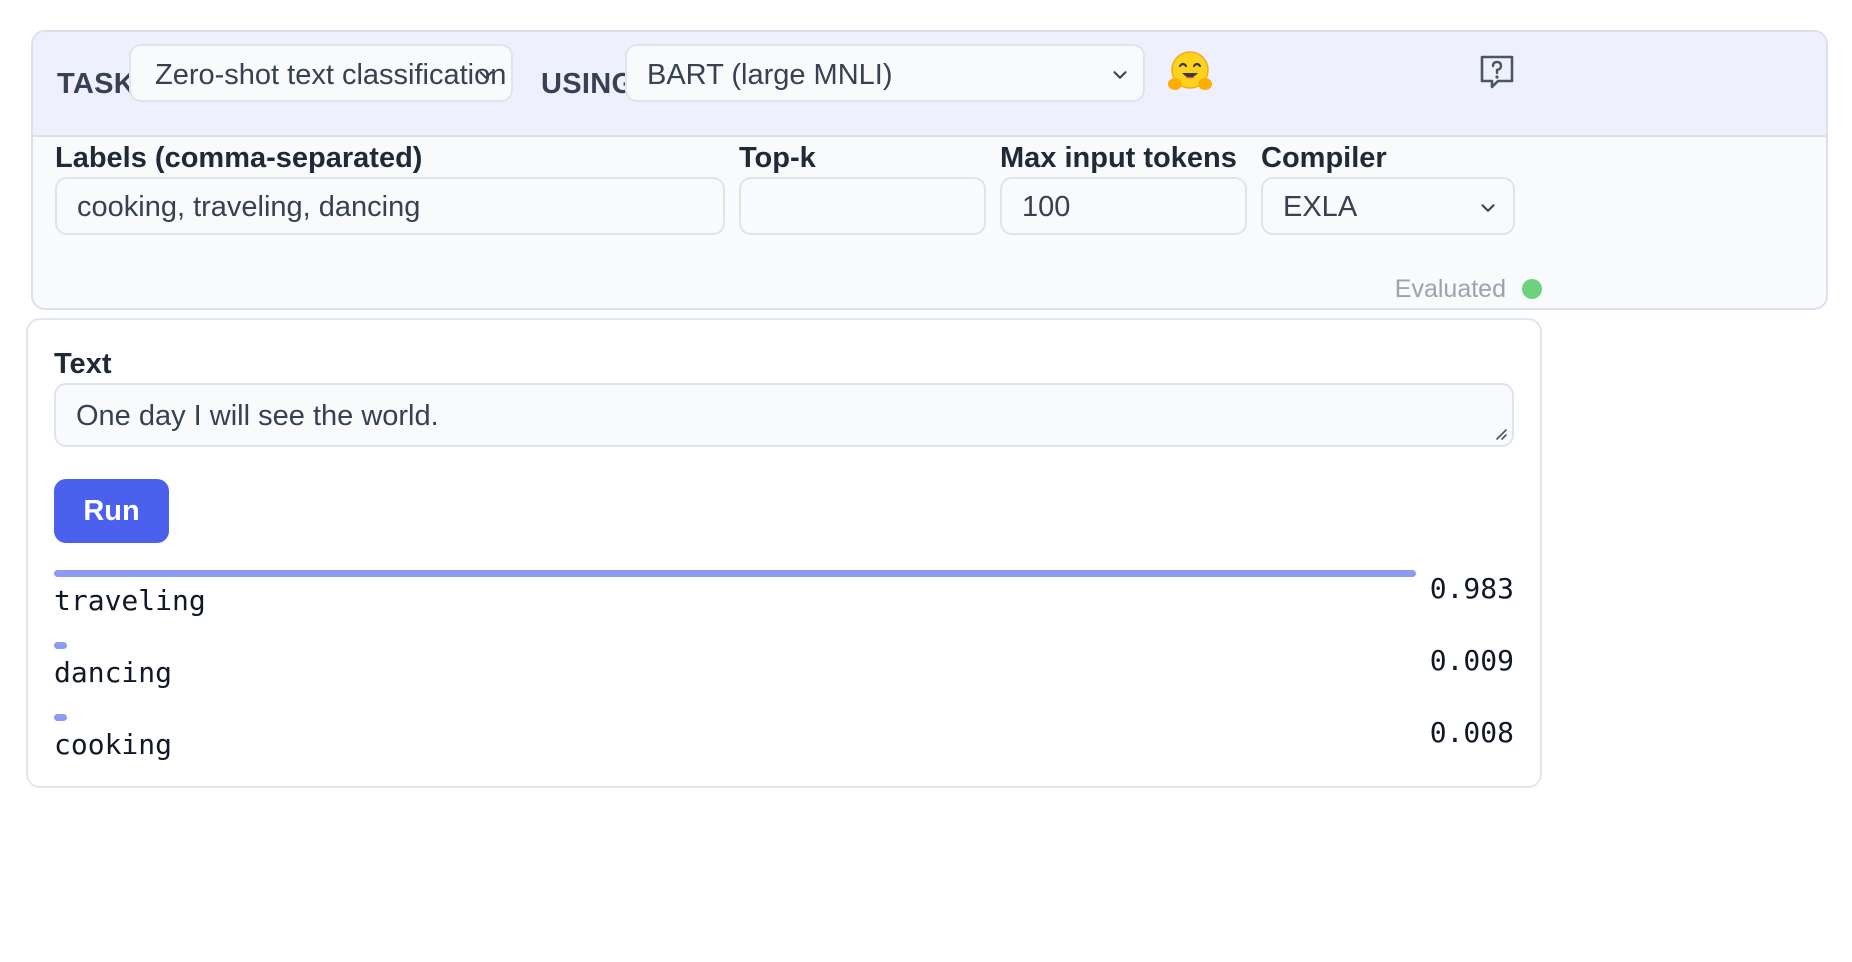 This screenshot has width=1852, height=962. I want to click on task-select-value: Zero-shot text classification, so click(331, 75).